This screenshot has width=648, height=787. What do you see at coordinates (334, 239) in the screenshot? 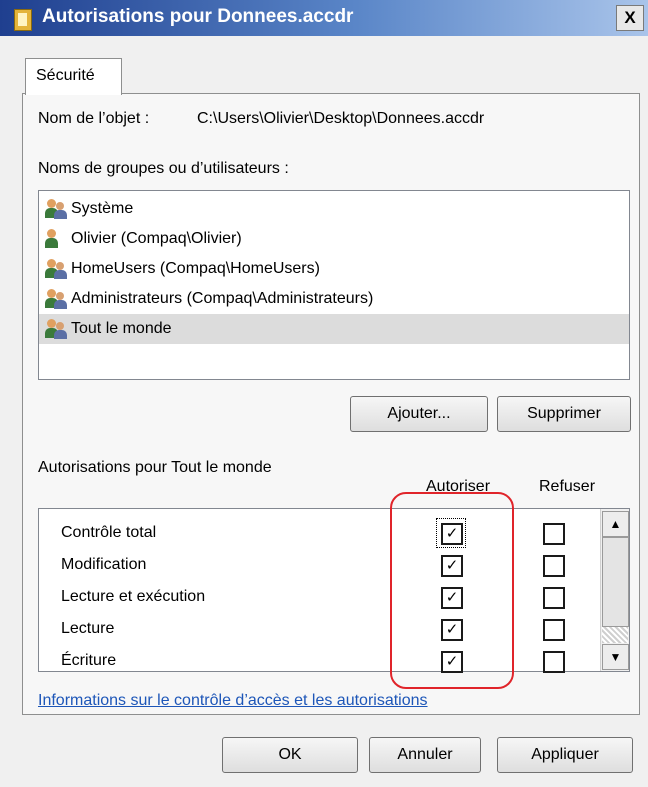
I see `list-item: Olivier (Compaq\Olivier)` at bounding box center [334, 239].